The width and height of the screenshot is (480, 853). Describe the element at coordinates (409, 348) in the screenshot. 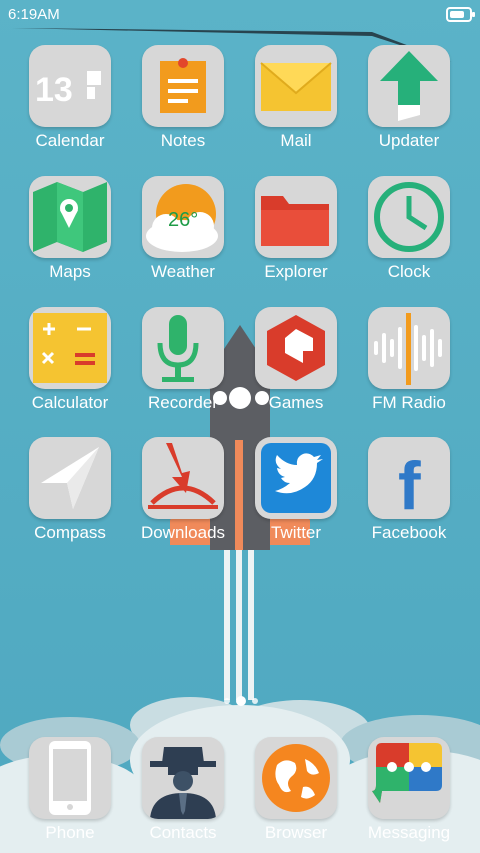

I see `radio-wave-icon` at that location.